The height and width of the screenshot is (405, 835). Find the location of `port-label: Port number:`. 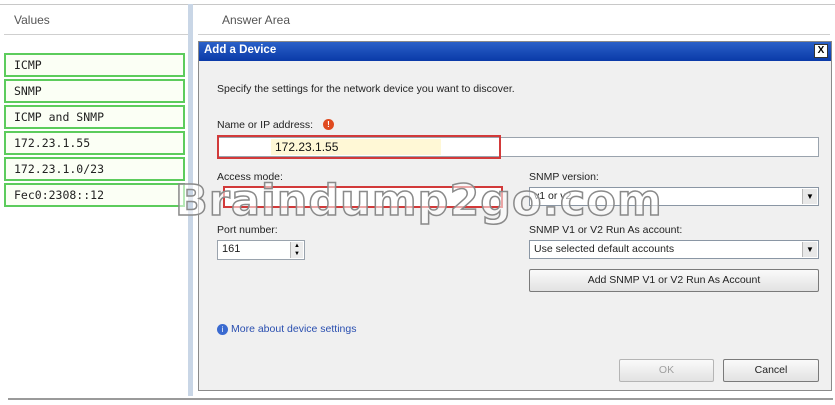

port-label: Port number: is located at coordinates (247, 230).